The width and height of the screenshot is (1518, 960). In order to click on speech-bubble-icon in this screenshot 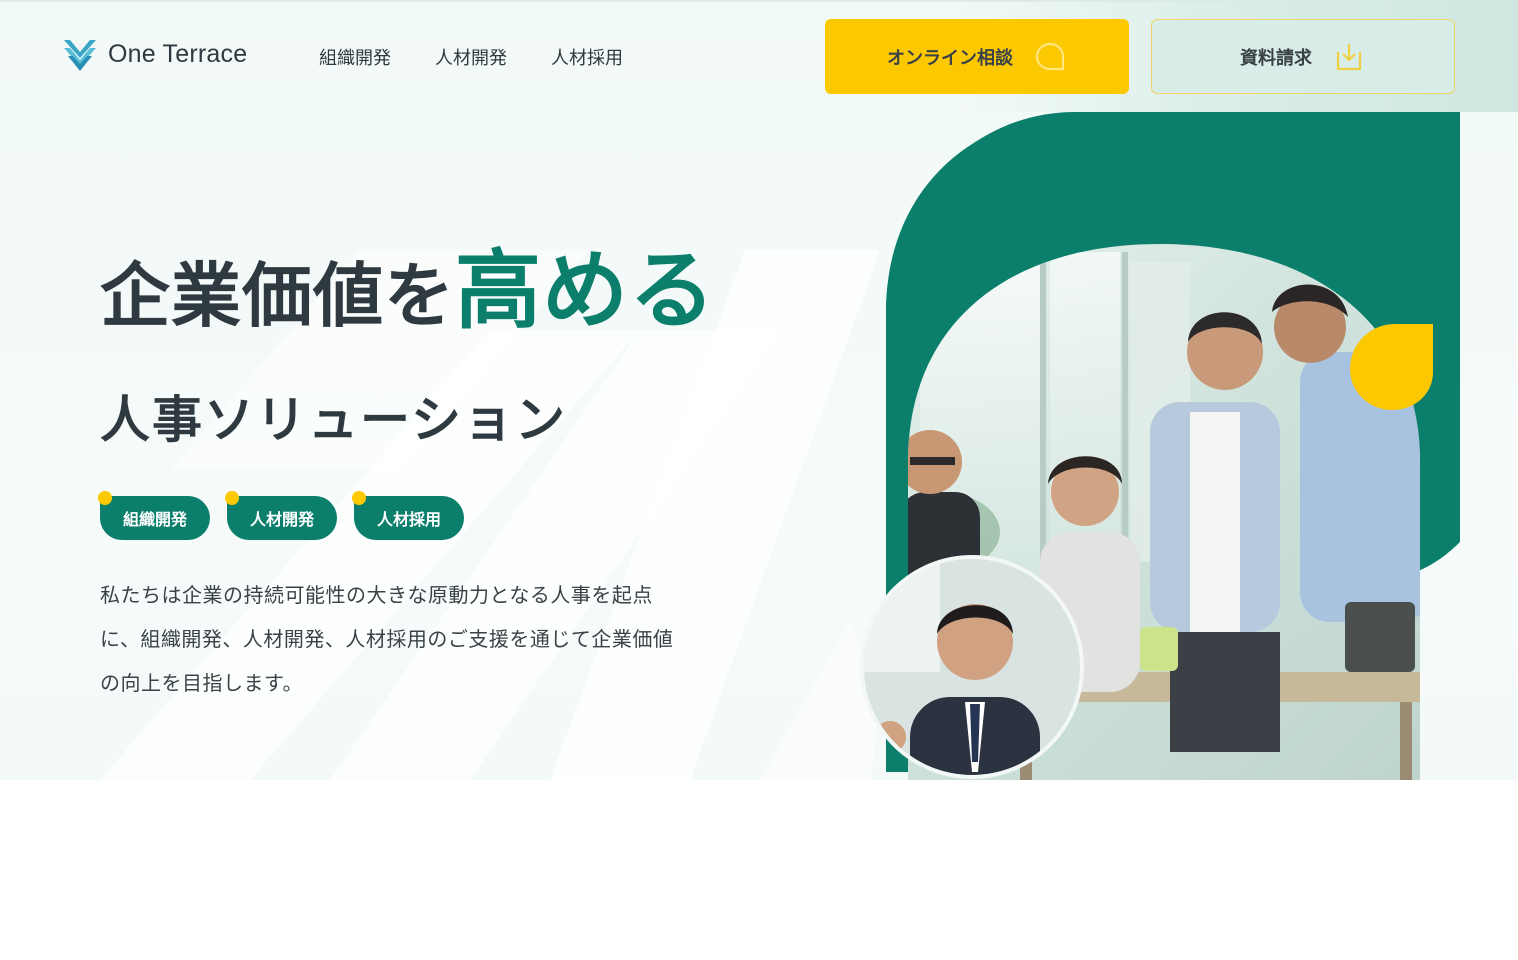, I will do `click(1050, 56)`.